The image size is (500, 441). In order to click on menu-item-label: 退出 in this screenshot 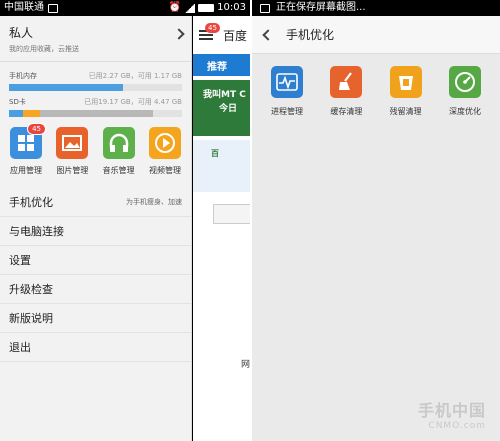, I will do `click(20, 347)`.